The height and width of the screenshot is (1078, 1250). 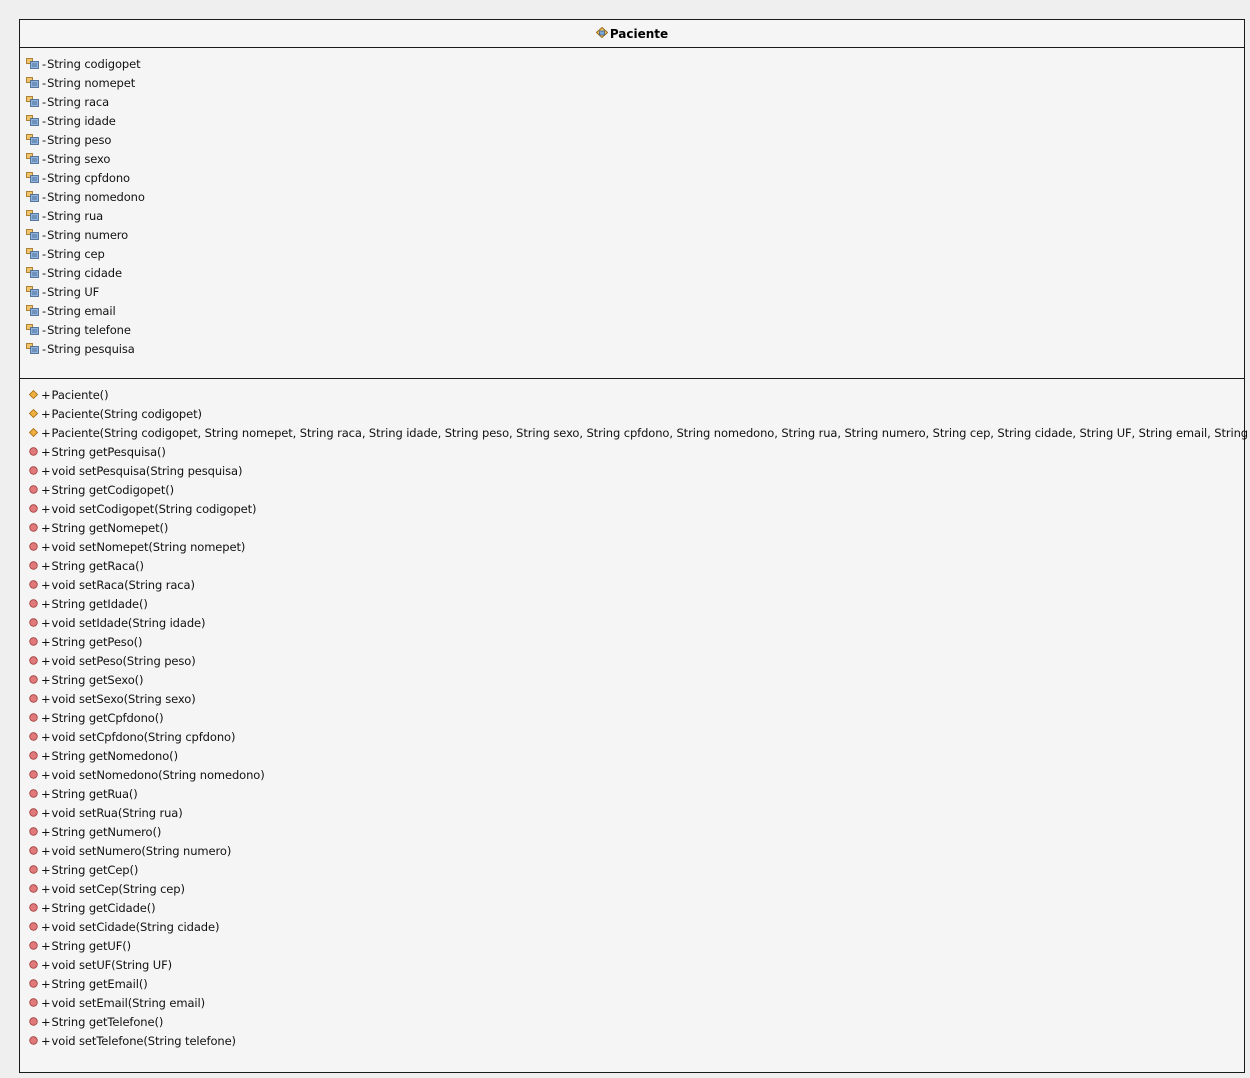 I want to click on attribute-row: - String cep, so click(x=632, y=253).